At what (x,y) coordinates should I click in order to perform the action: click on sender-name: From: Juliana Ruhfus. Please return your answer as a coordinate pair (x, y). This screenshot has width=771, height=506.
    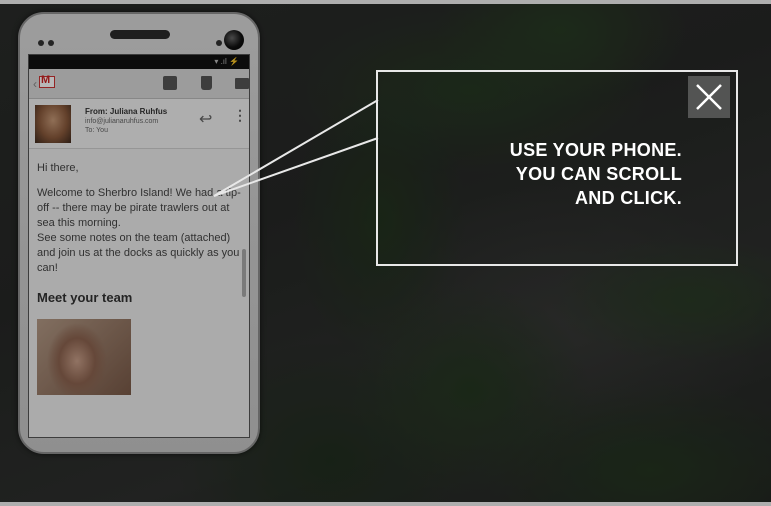
    Looking at the image, I should click on (126, 111).